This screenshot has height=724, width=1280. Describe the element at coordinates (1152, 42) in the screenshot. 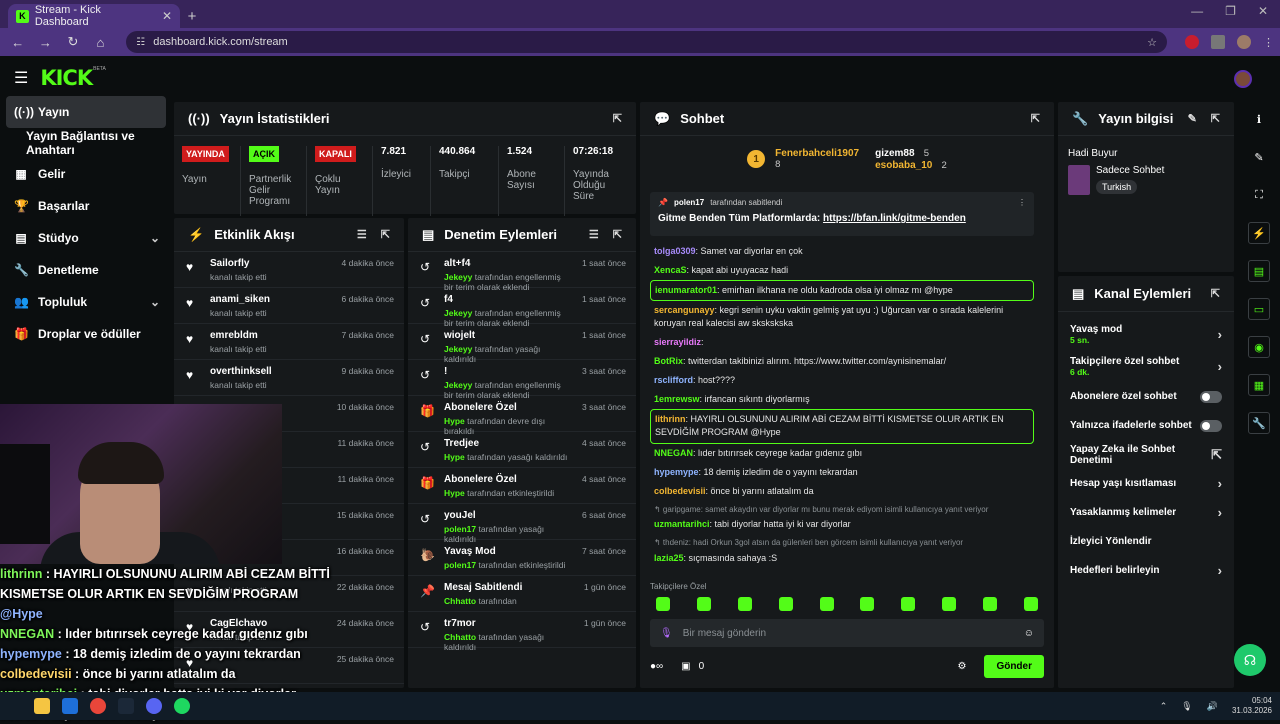

I see `bookmark-star-icon: ☆` at that location.